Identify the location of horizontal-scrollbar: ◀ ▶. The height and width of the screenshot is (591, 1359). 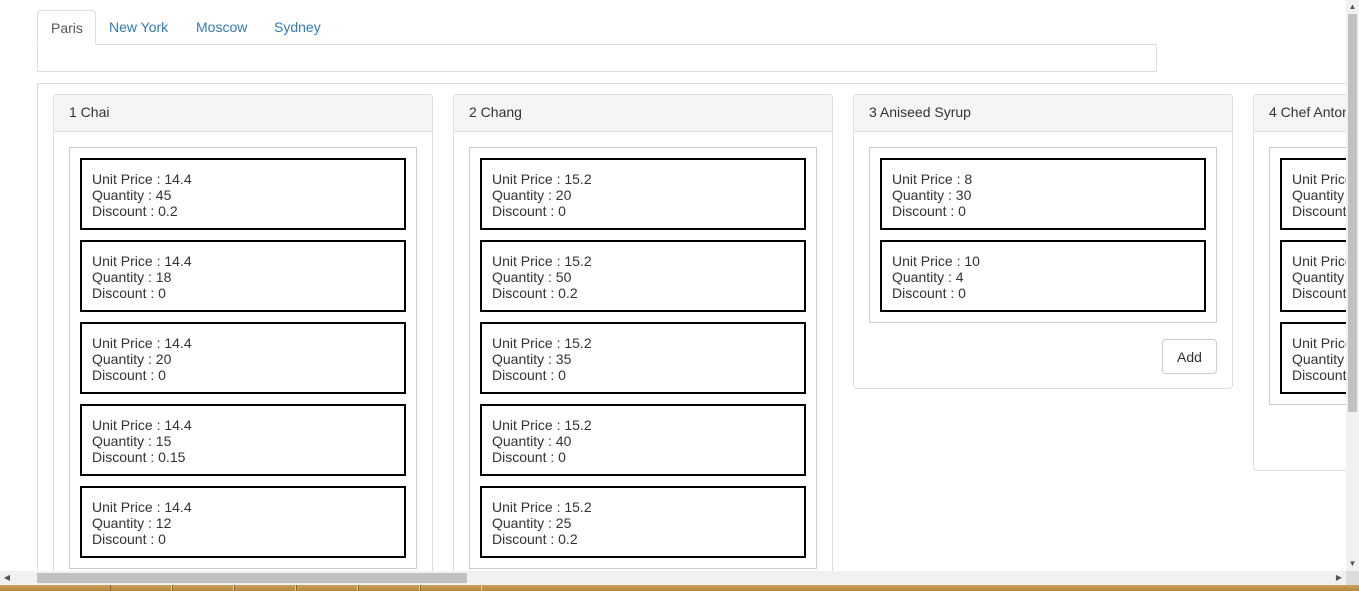
(673, 578).